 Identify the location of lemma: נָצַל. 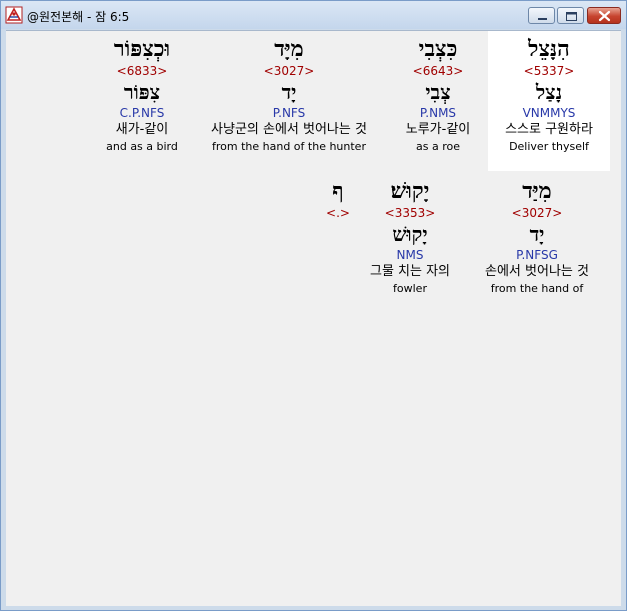
(549, 92).